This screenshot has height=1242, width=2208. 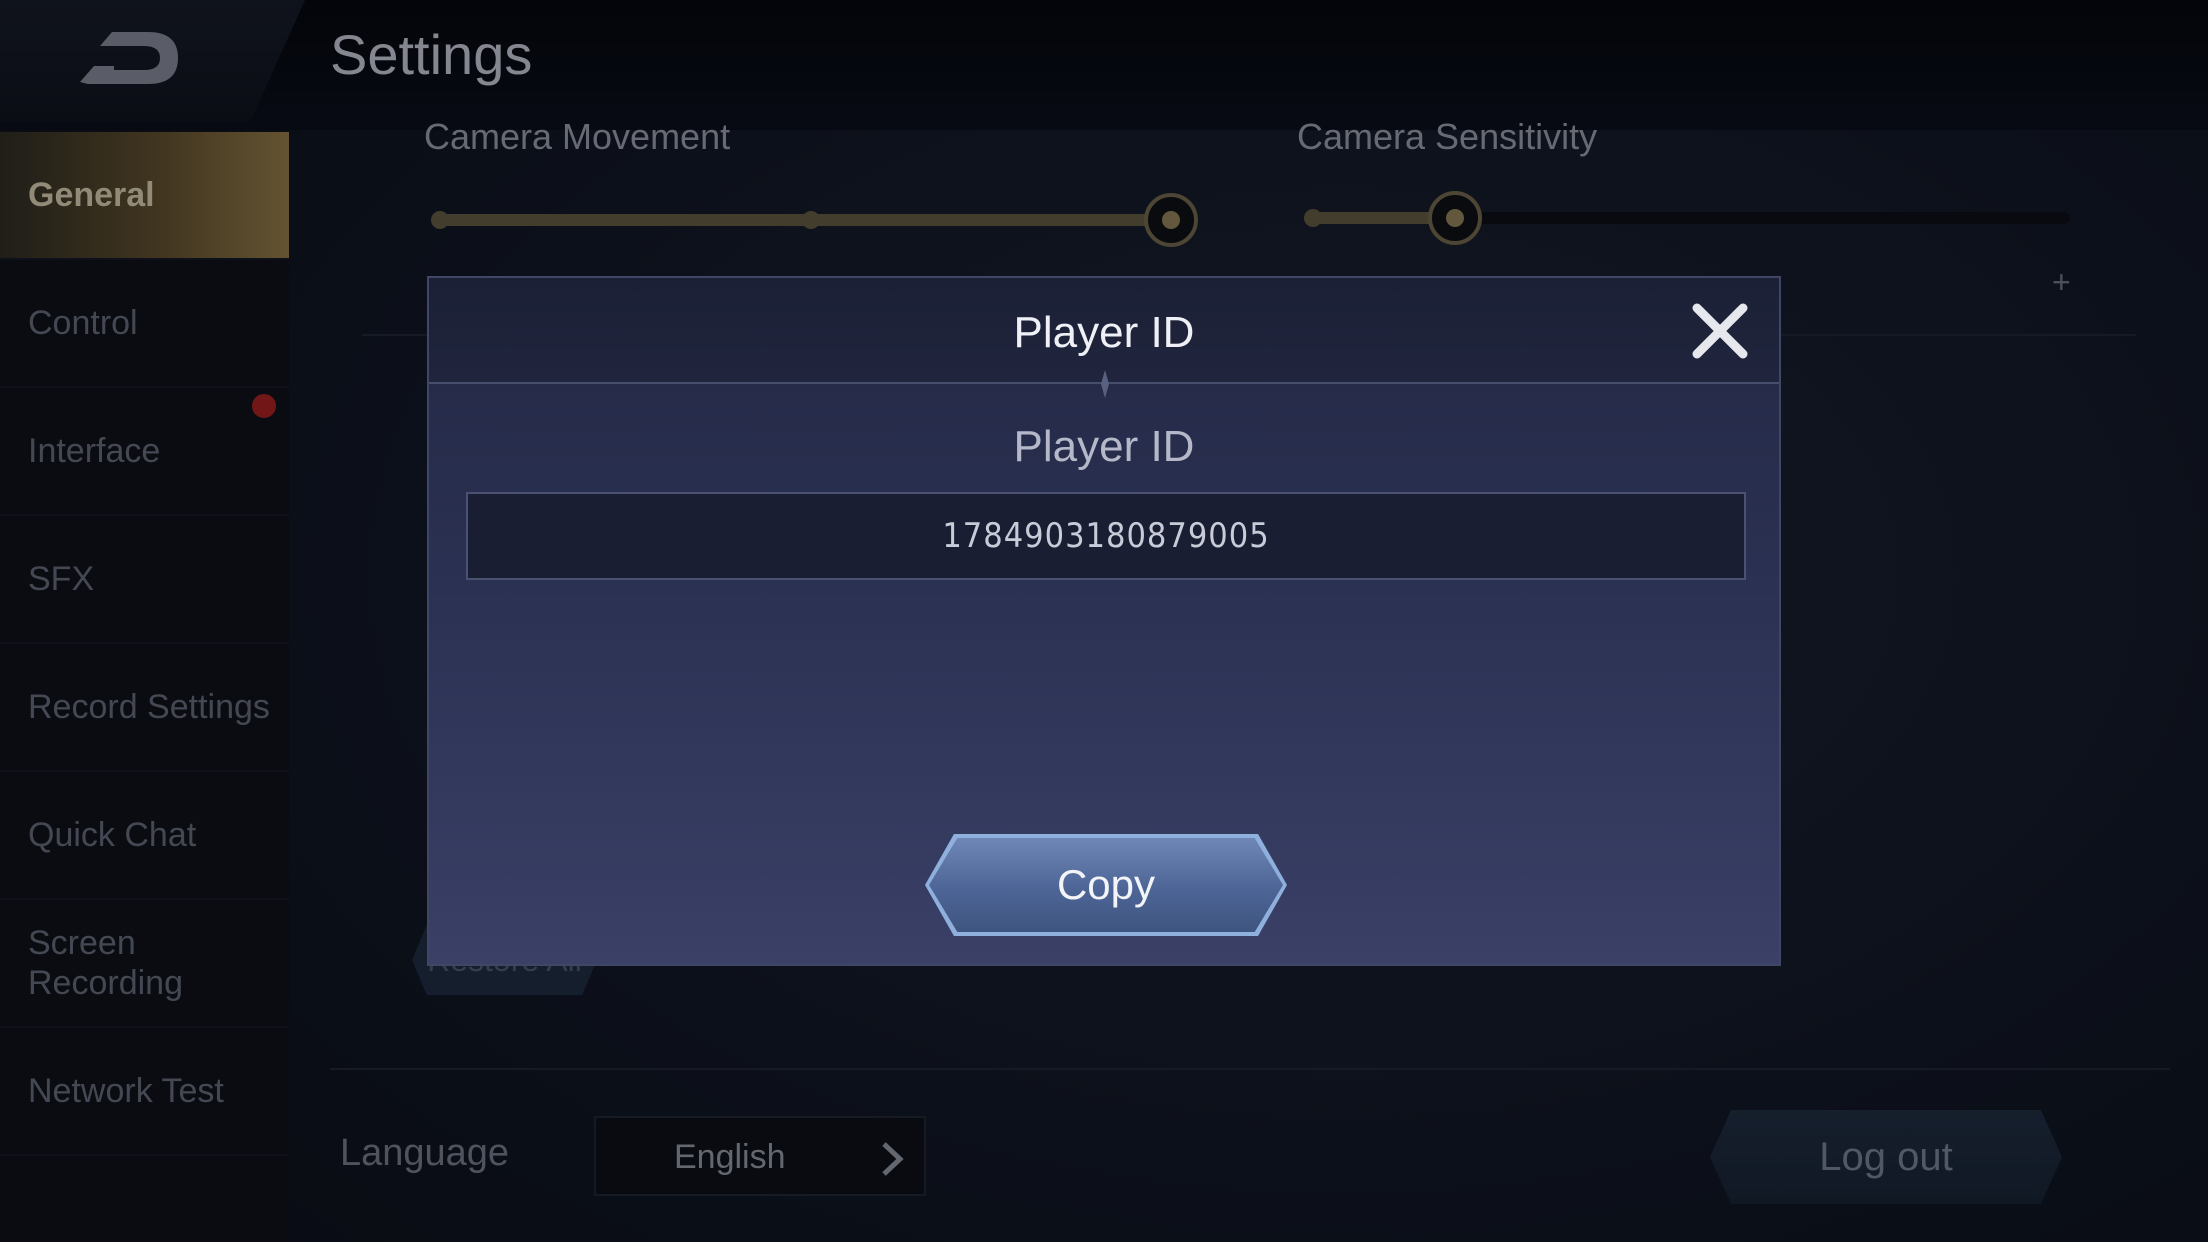 I want to click on header-ornament-icon, so click(x=1105, y=384).